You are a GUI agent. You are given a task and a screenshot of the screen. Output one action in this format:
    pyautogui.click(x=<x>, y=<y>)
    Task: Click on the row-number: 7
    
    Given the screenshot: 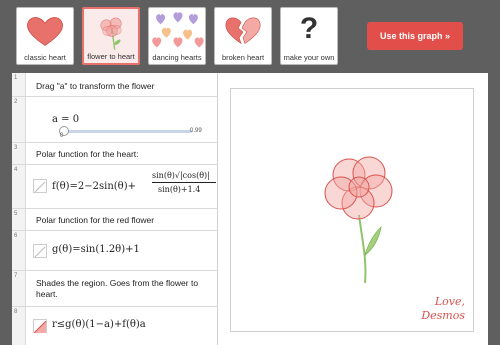 What is the action you would take?
    pyautogui.click(x=16, y=276)
    